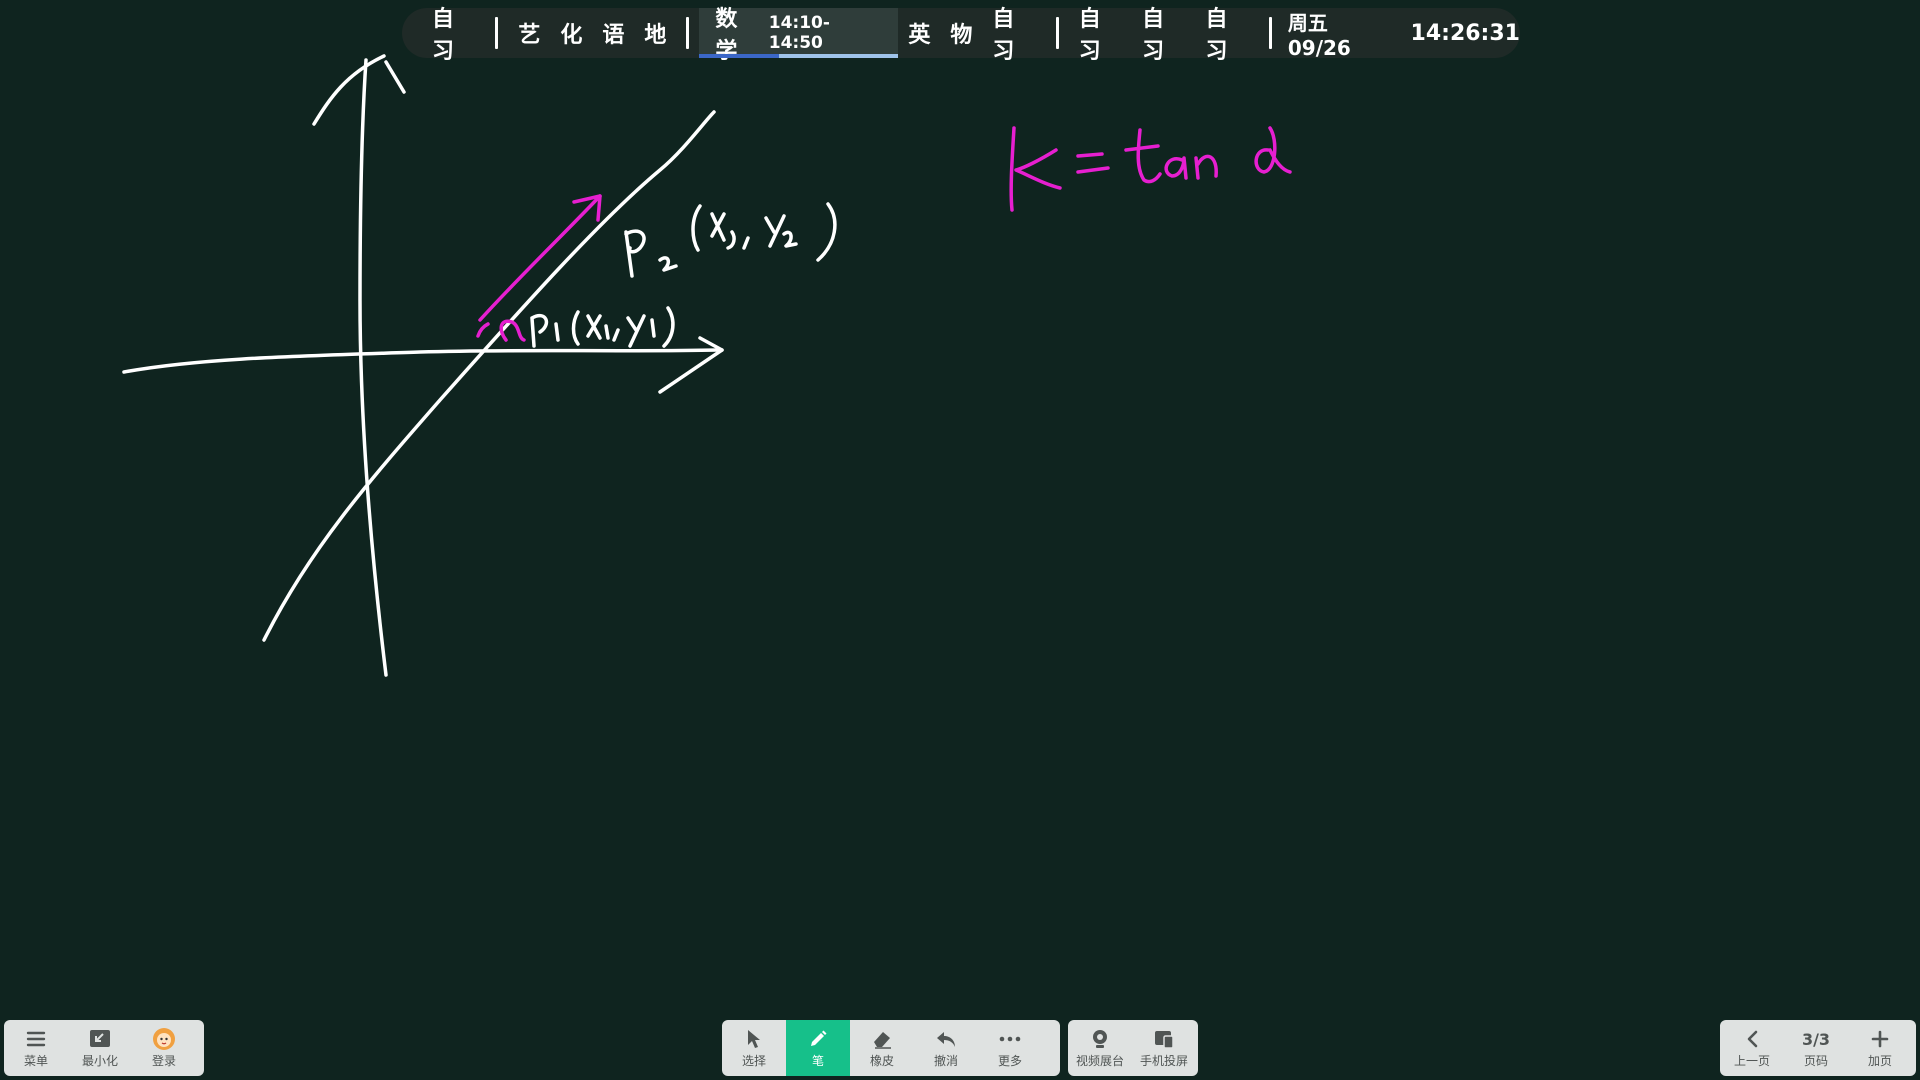 Image resolution: width=1920 pixels, height=1080 pixels. I want to click on page-number-button: 3/3 页码, so click(1816, 1048).